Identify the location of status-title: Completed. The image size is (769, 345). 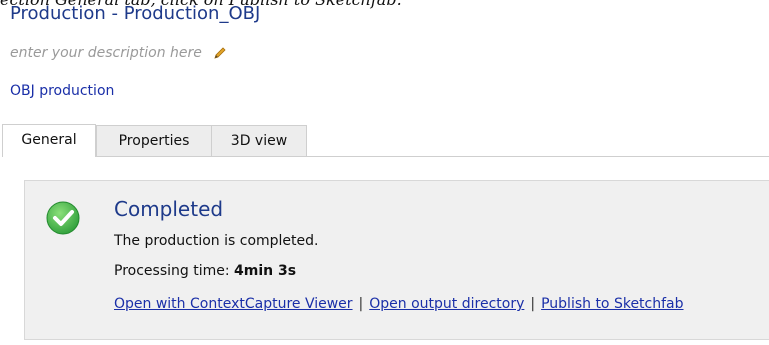
(169, 209).